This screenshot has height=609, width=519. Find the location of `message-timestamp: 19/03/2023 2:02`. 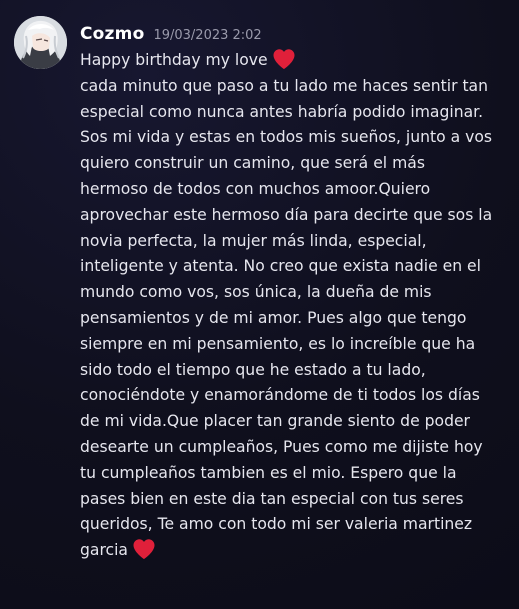

message-timestamp: 19/03/2023 2:02 is located at coordinates (207, 35).